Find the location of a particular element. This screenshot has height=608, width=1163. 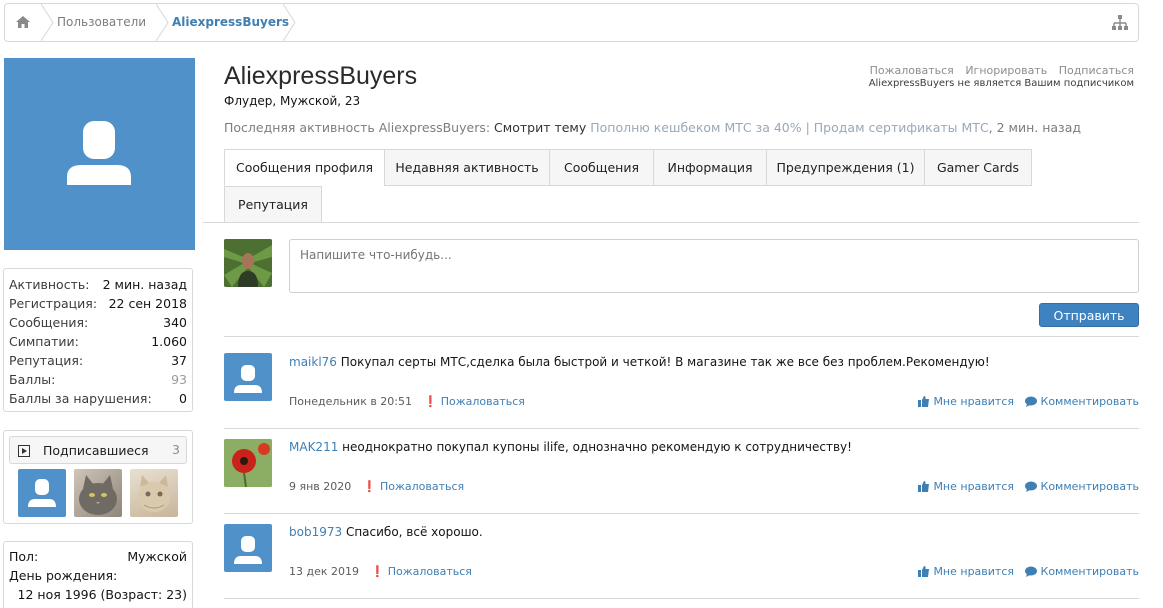

stat-reputation: Репутация: 37 is located at coordinates (98, 360).